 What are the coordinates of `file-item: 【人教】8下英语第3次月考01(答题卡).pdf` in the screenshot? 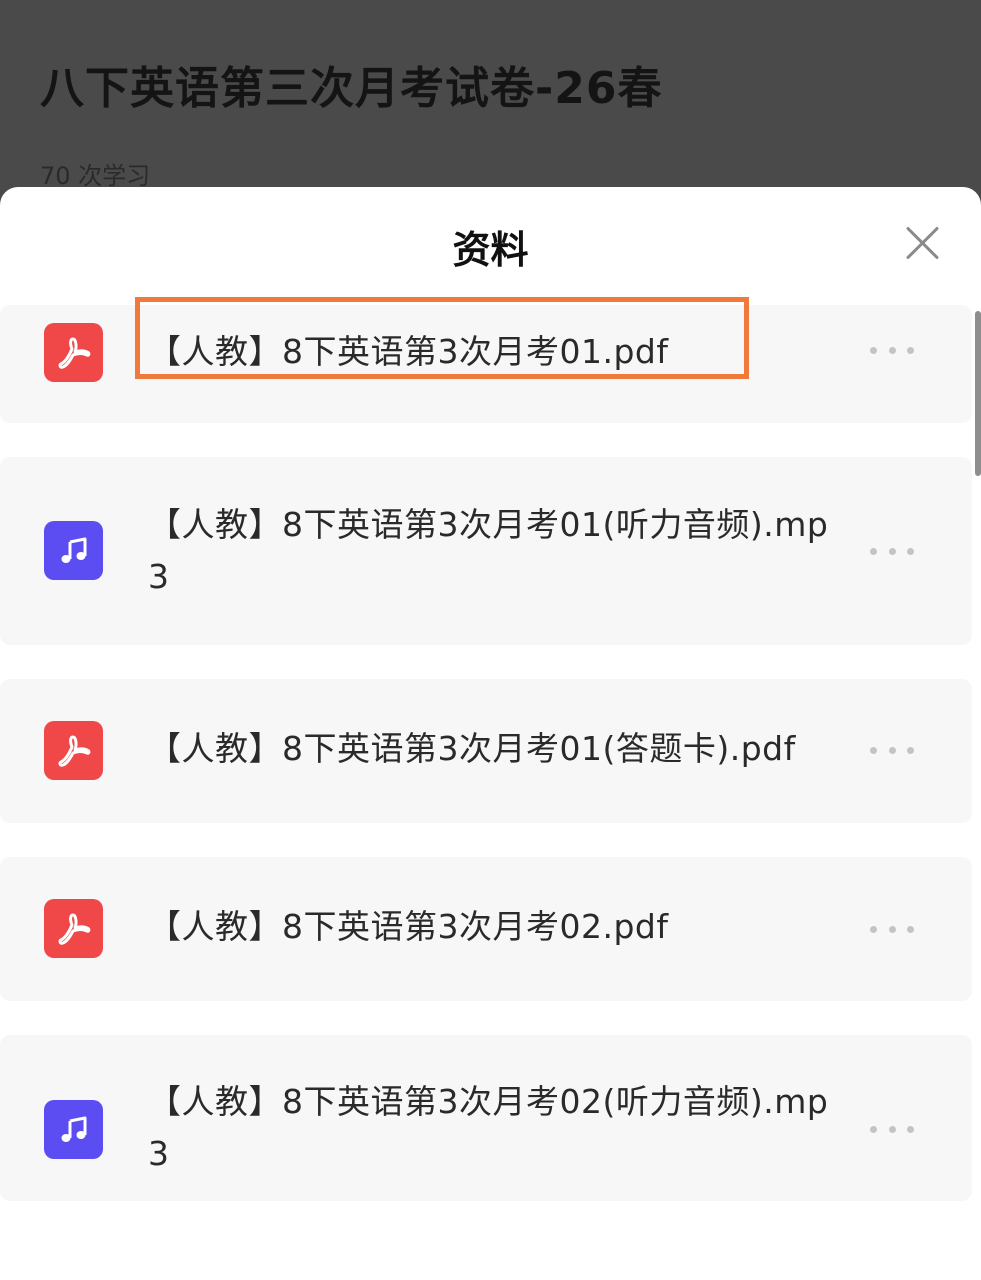 It's located at (486, 751).